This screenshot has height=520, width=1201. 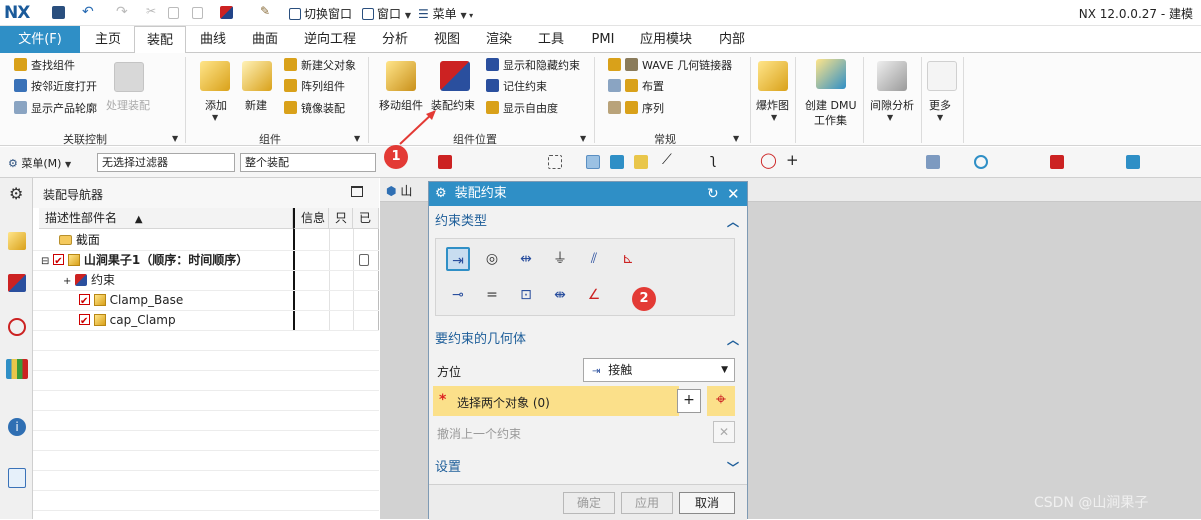 I want to click on point-dialog-button: ⌖, so click(x=721, y=401).